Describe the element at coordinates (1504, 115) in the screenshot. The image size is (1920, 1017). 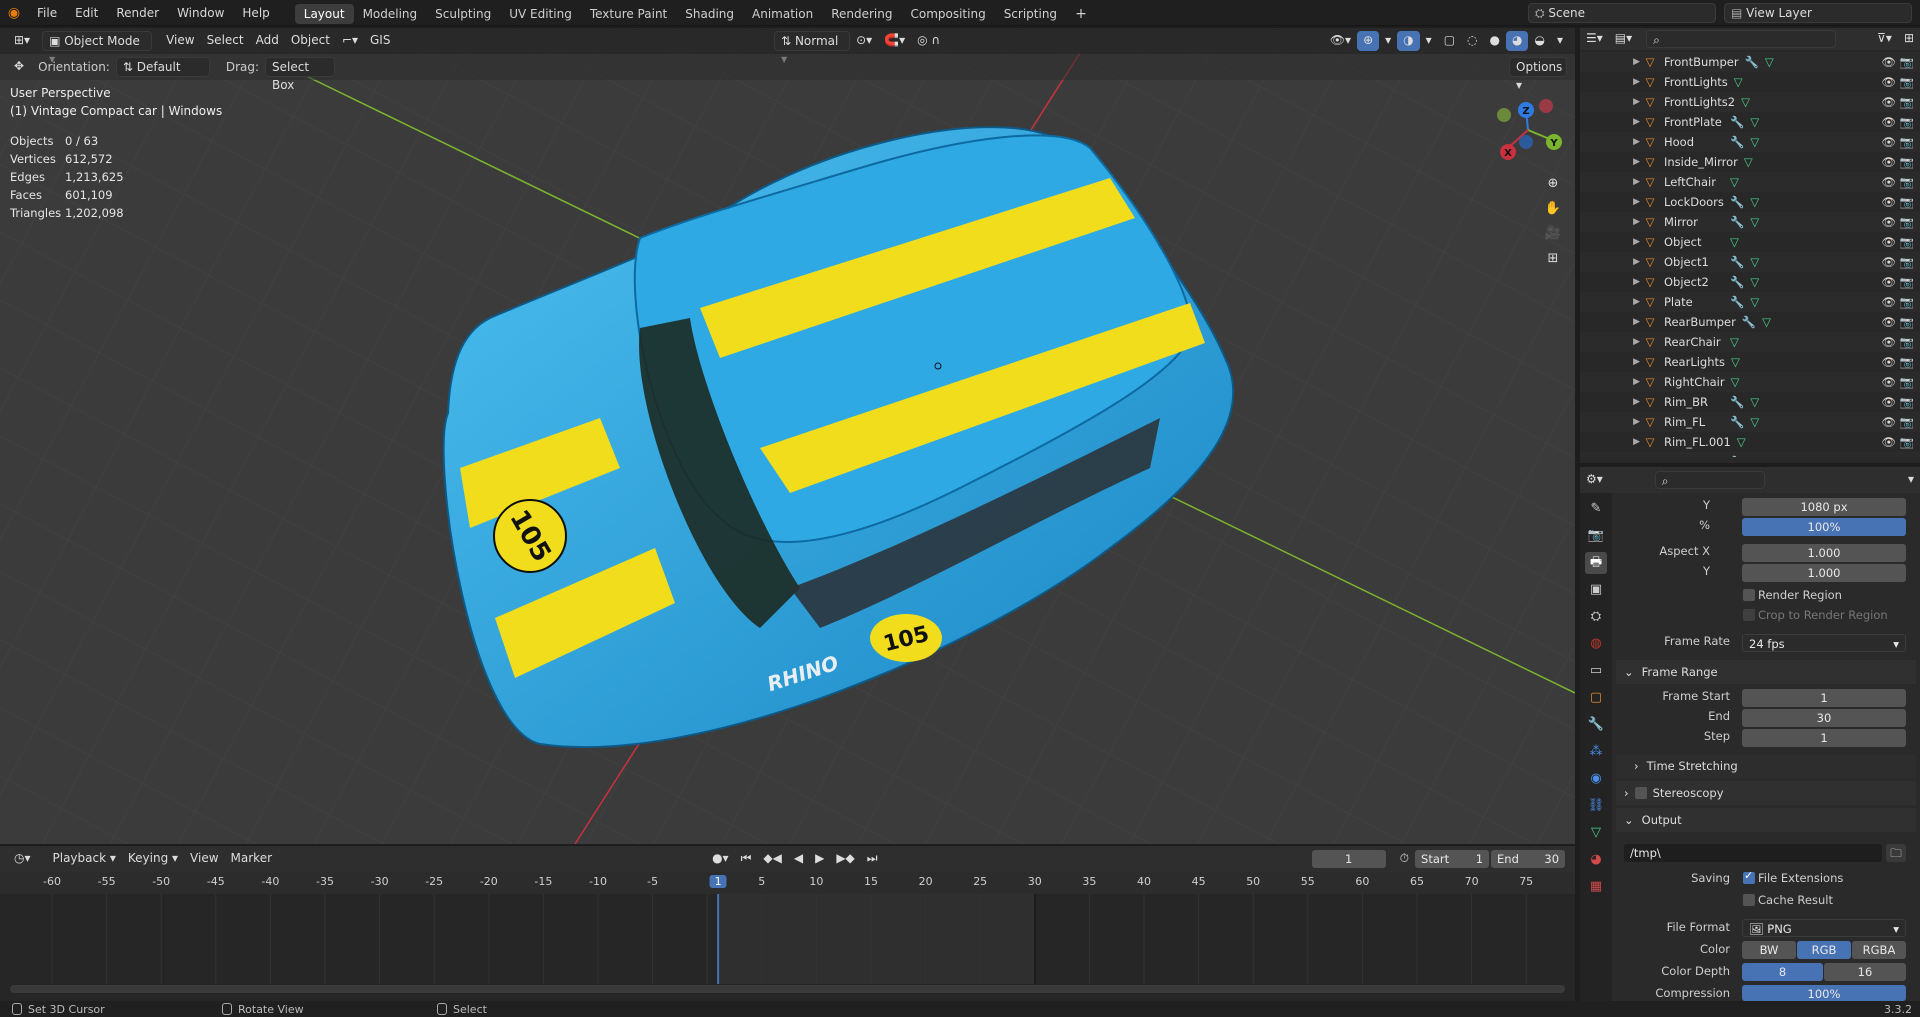
I see `gizmo-neg-y-handle` at that location.